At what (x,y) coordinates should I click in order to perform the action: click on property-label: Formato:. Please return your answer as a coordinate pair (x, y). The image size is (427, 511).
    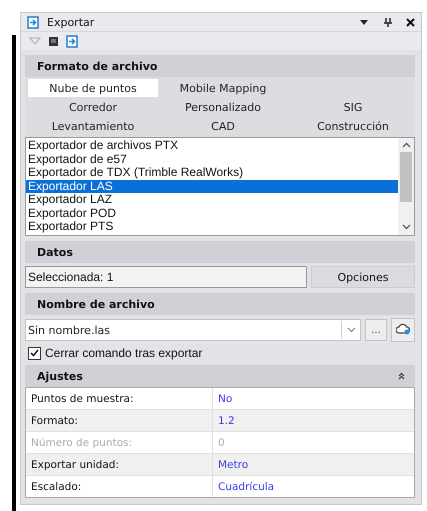
    Looking at the image, I should click on (54, 421).